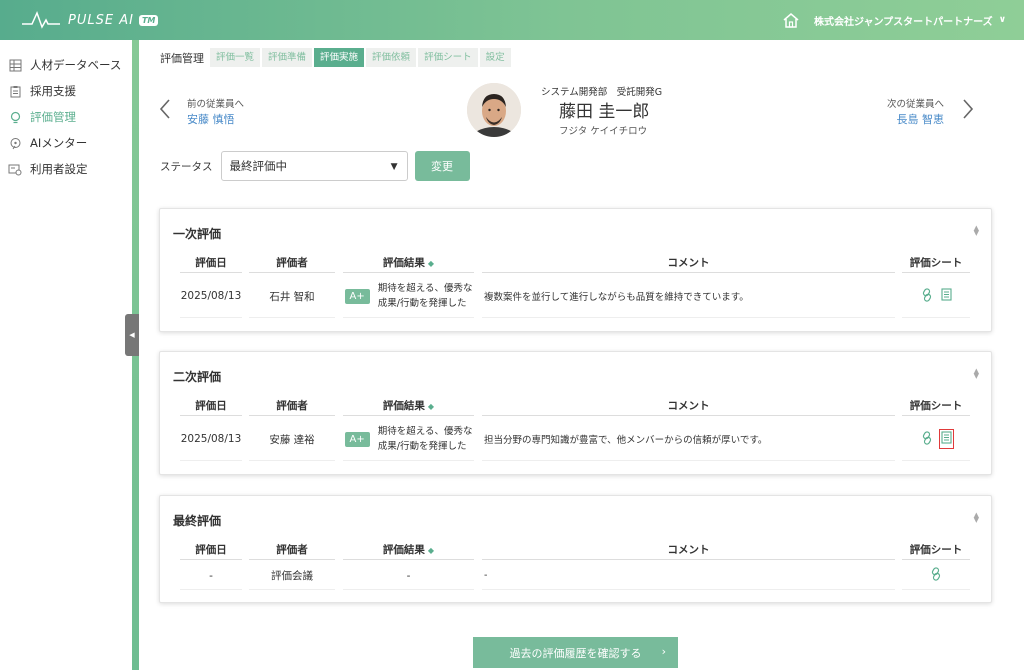 The height and width of the screenshot is (670, 1024). I want to click on chevron-right-icon, so click(968, 110).